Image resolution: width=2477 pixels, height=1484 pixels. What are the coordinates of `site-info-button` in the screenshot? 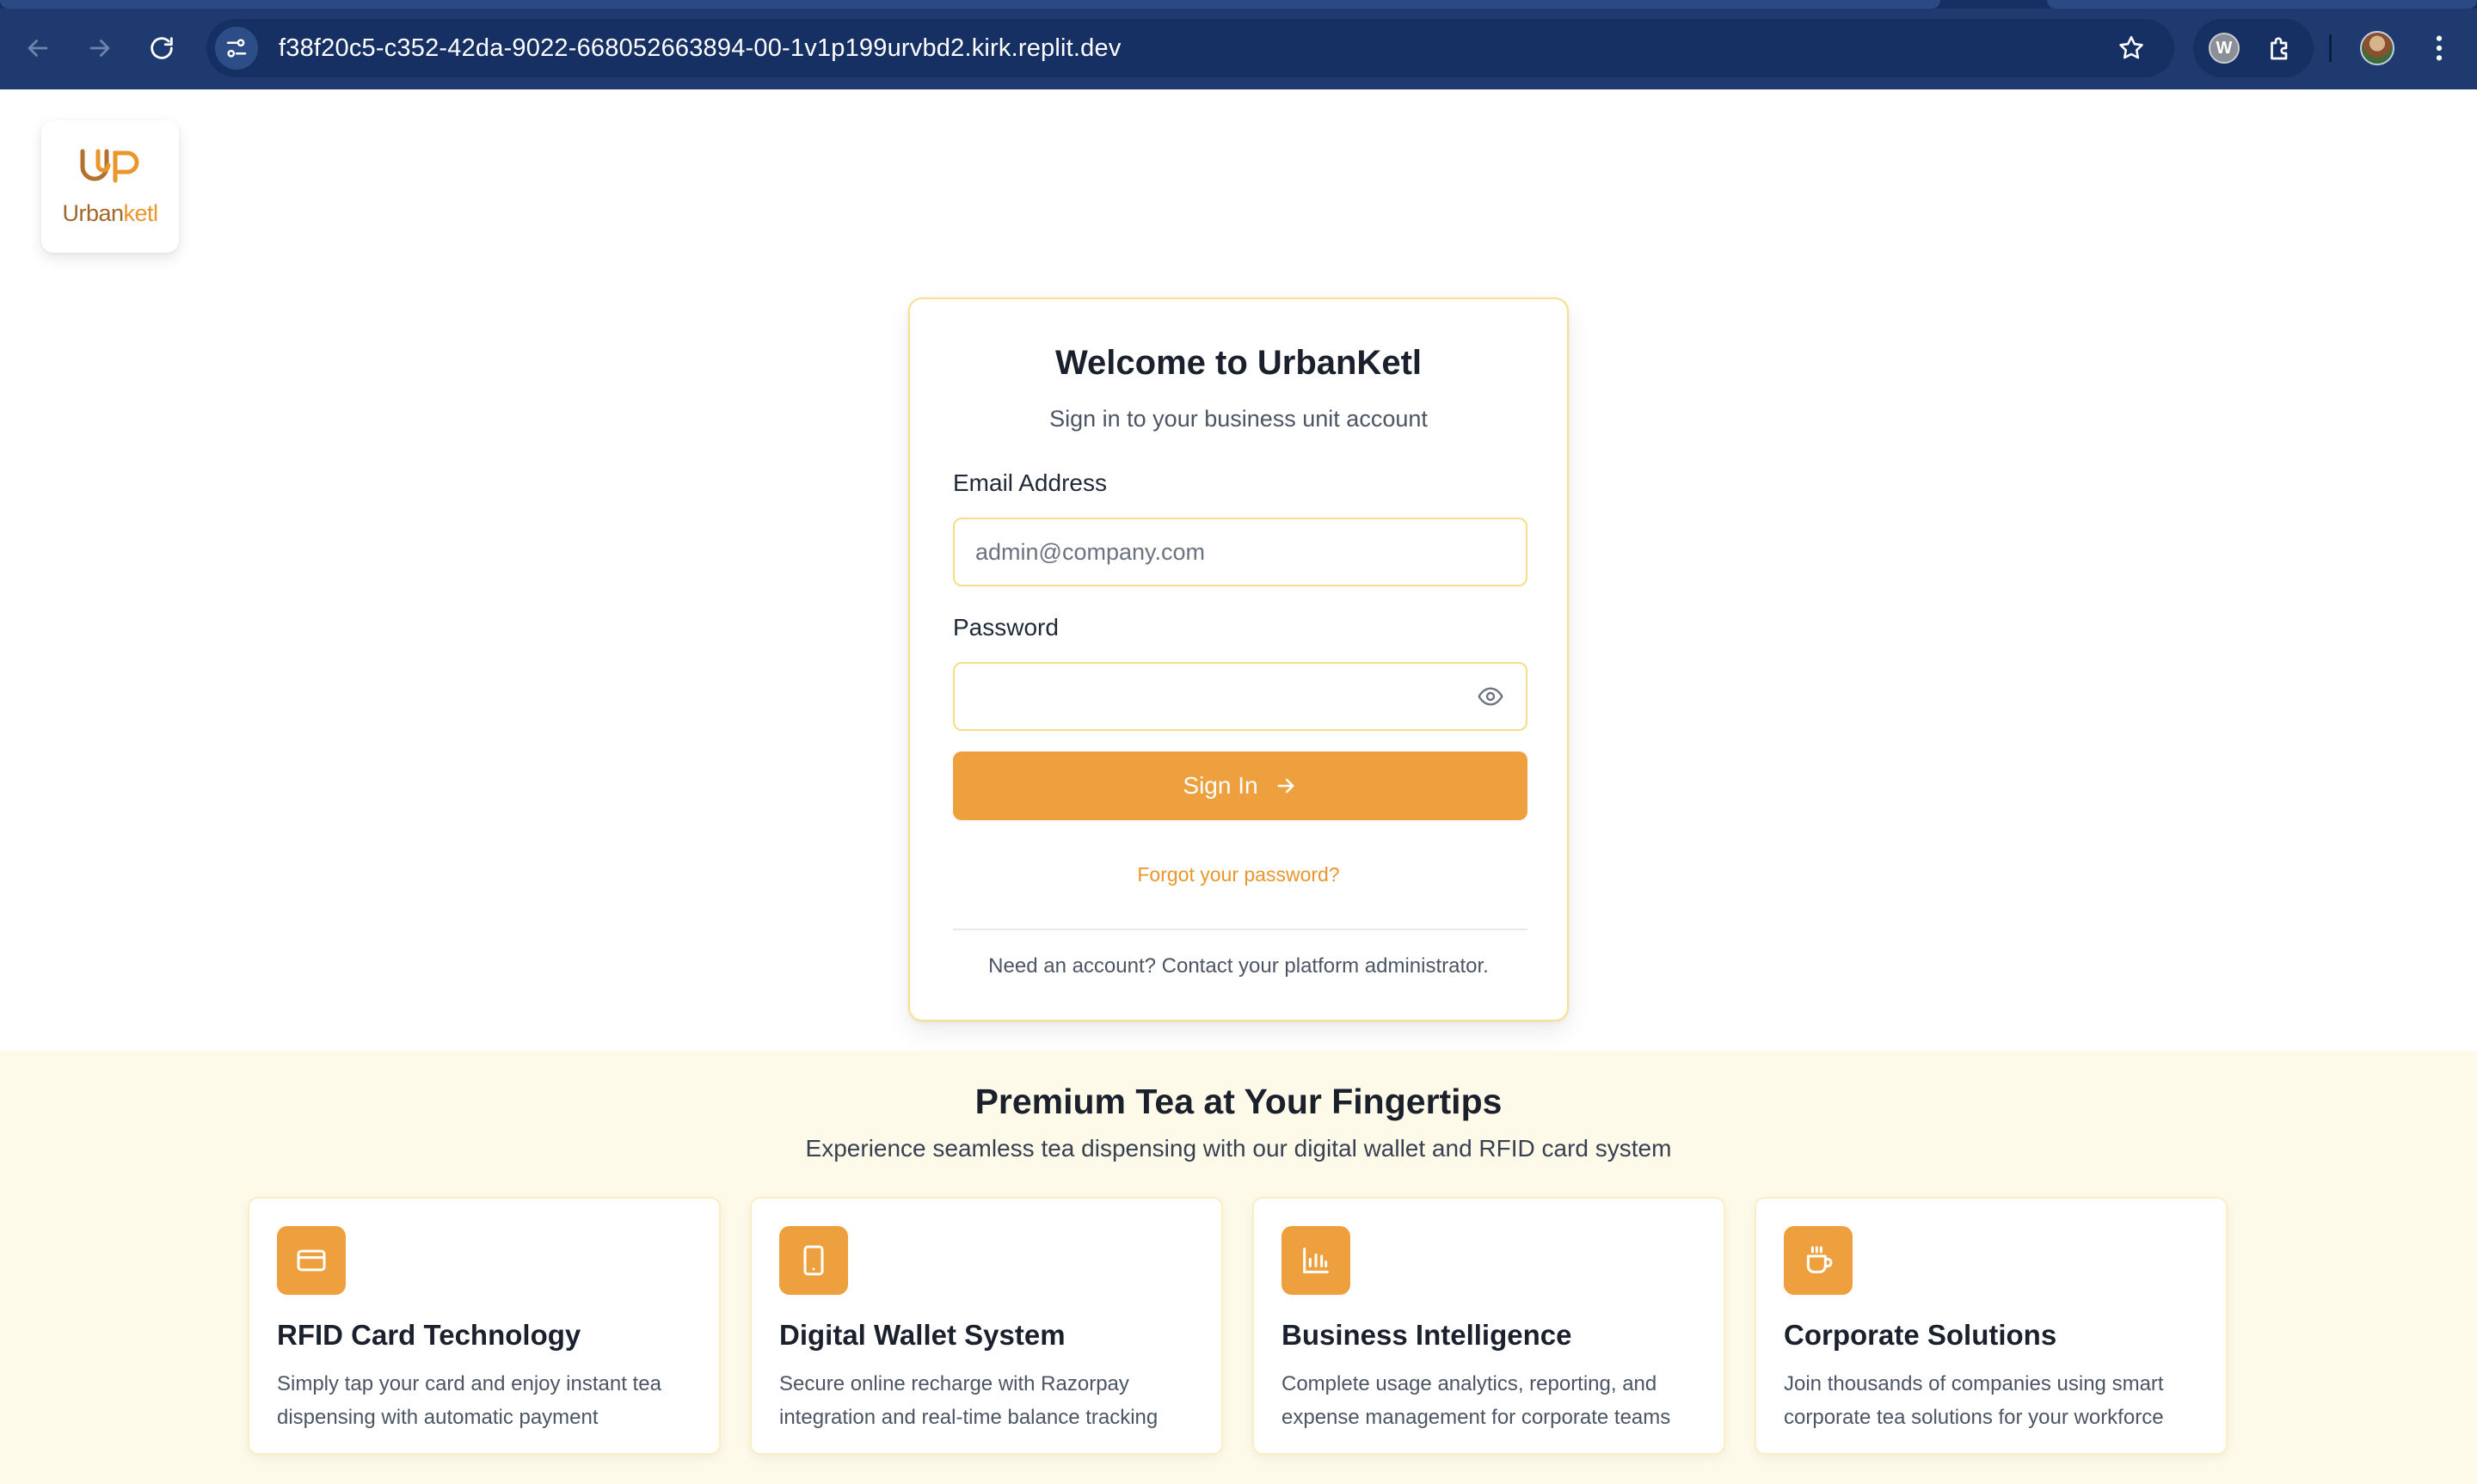 It's located at (237, 48).